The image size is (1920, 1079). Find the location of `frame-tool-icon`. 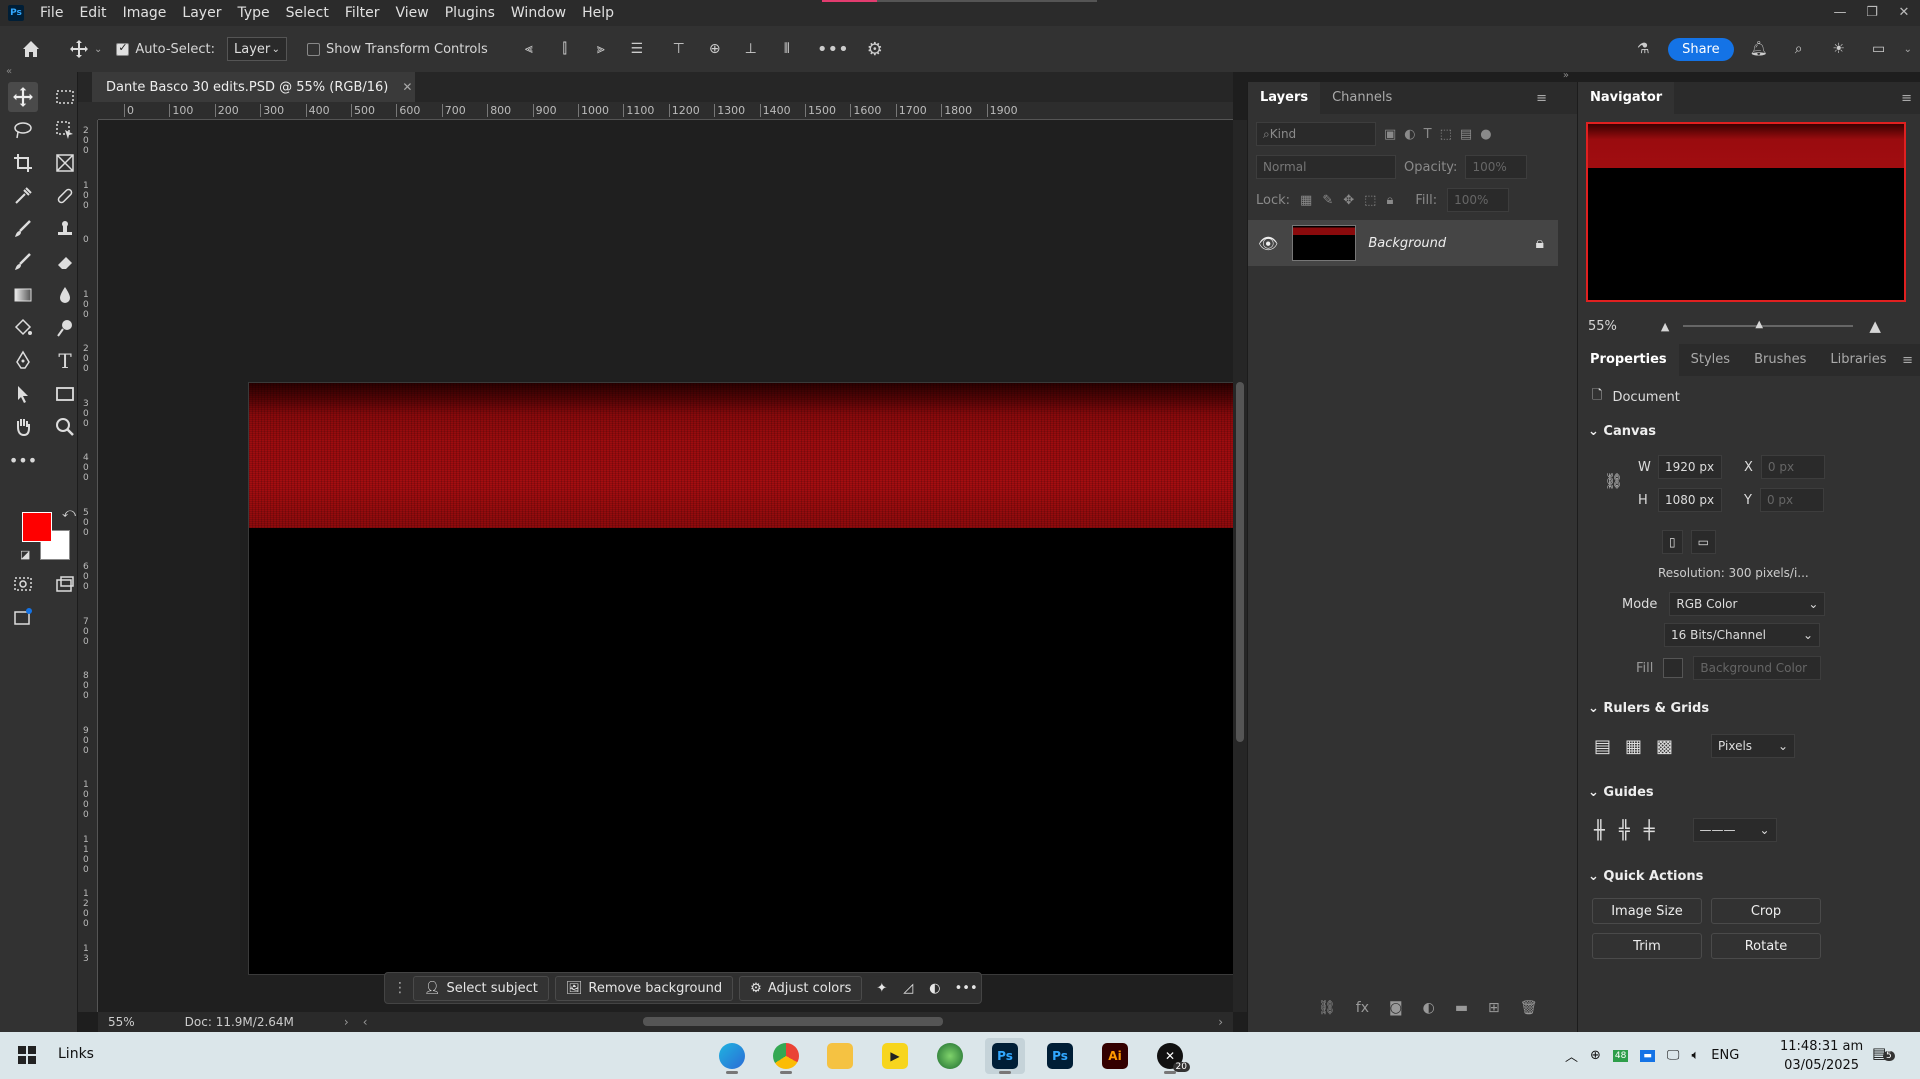

frame-tool-icon is located at coordinates (65, 163).